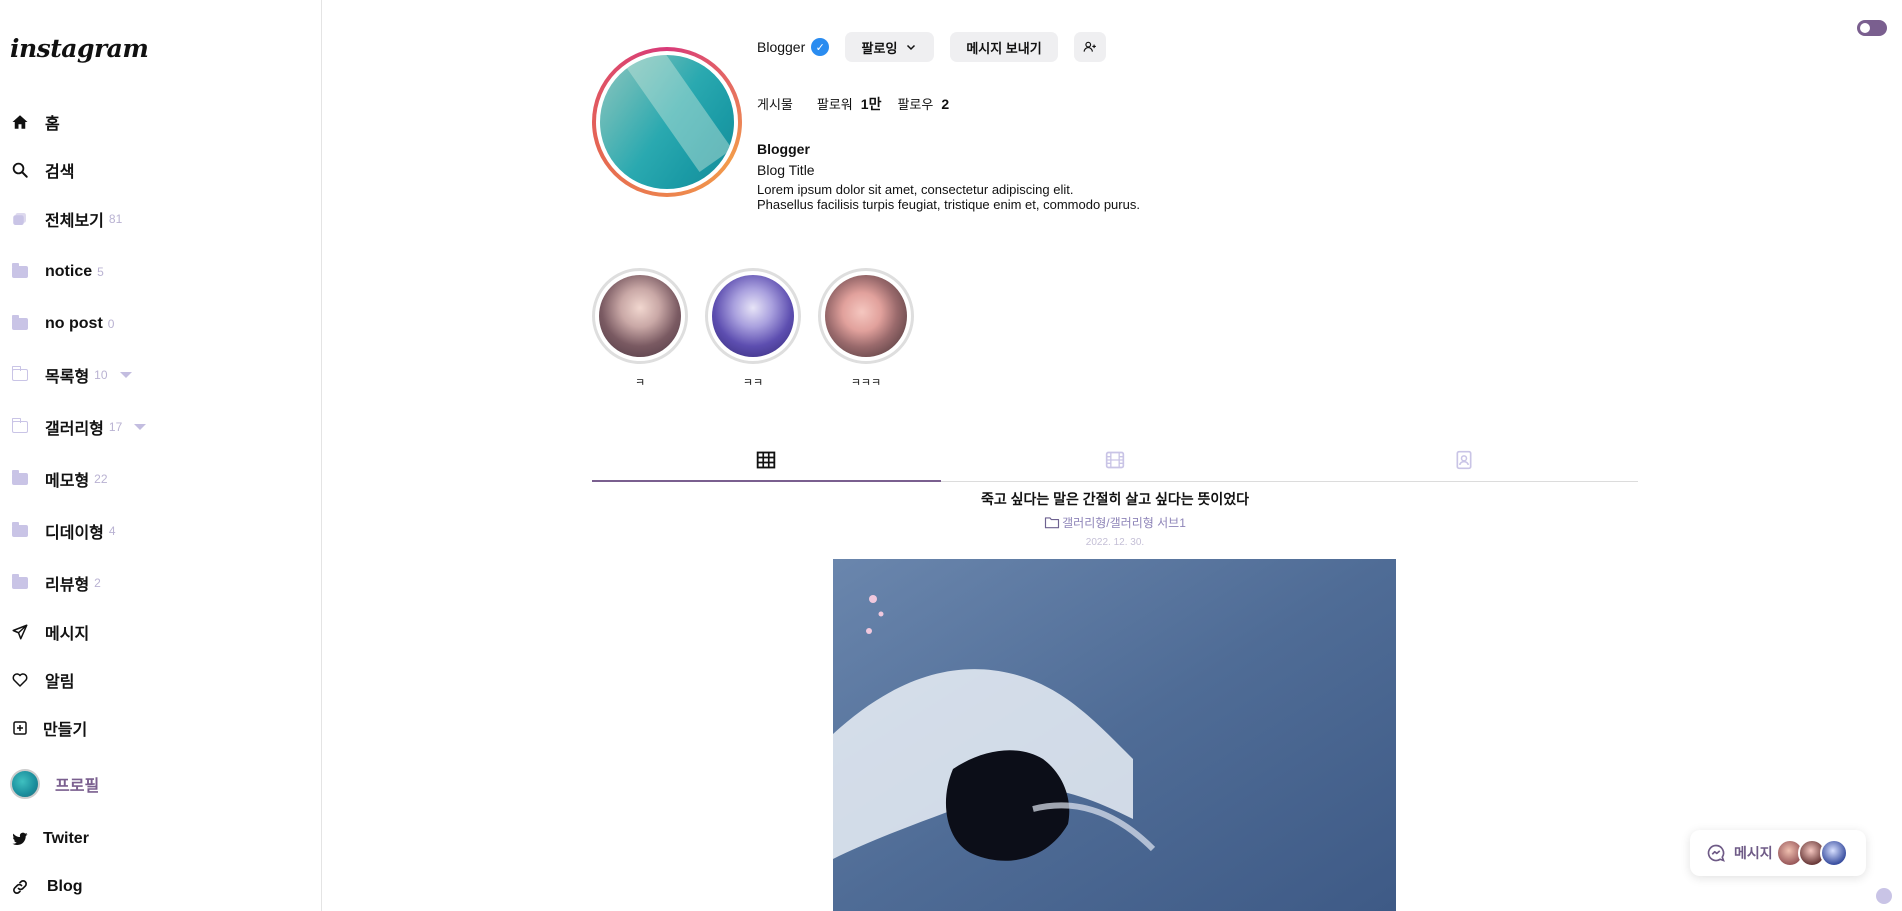 This screenshot has height=911, width=1902. I want to click on category-label: 메모형, so click(67, 481).